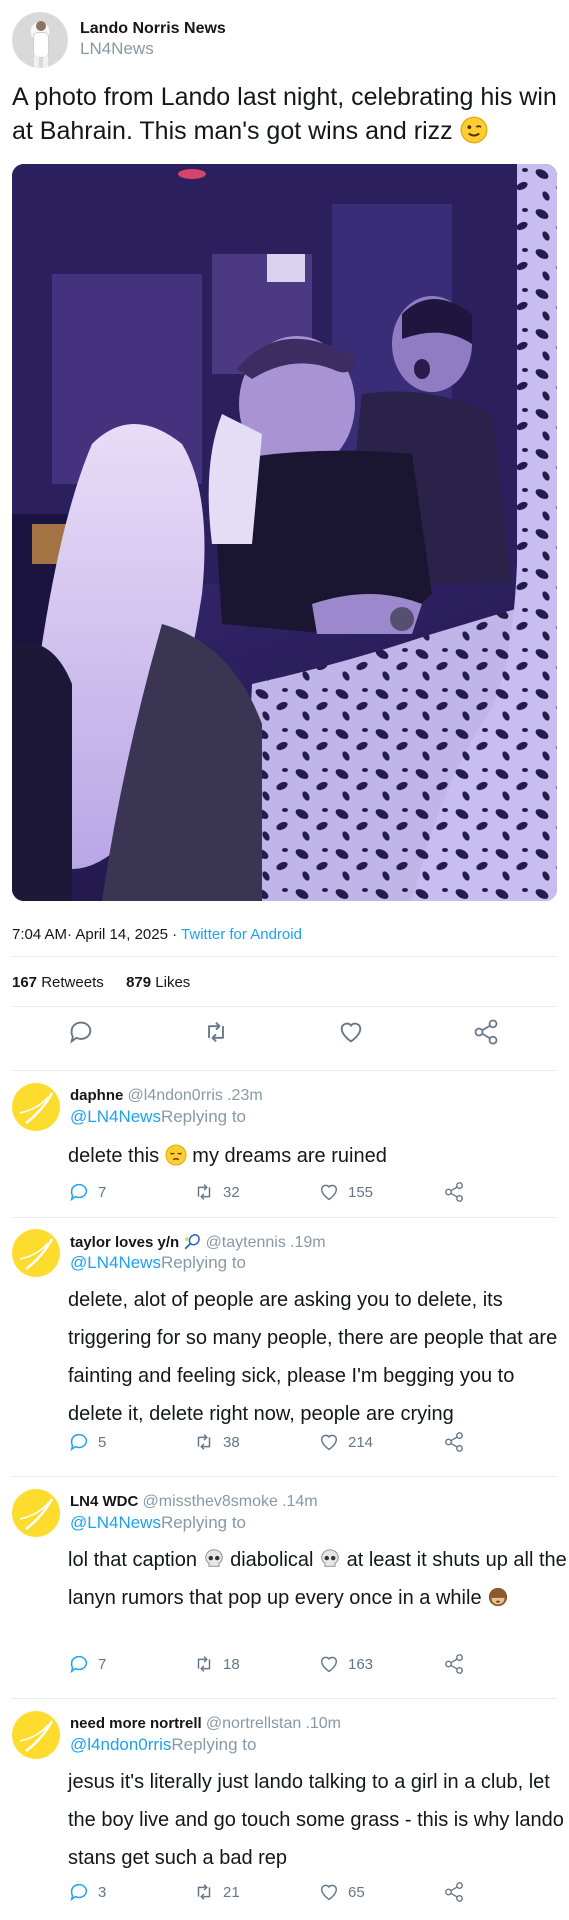 Image resolution: width=569 pixels, height=1920 pixels. I want to click on author-handle: LN4News, so click(117, 49).